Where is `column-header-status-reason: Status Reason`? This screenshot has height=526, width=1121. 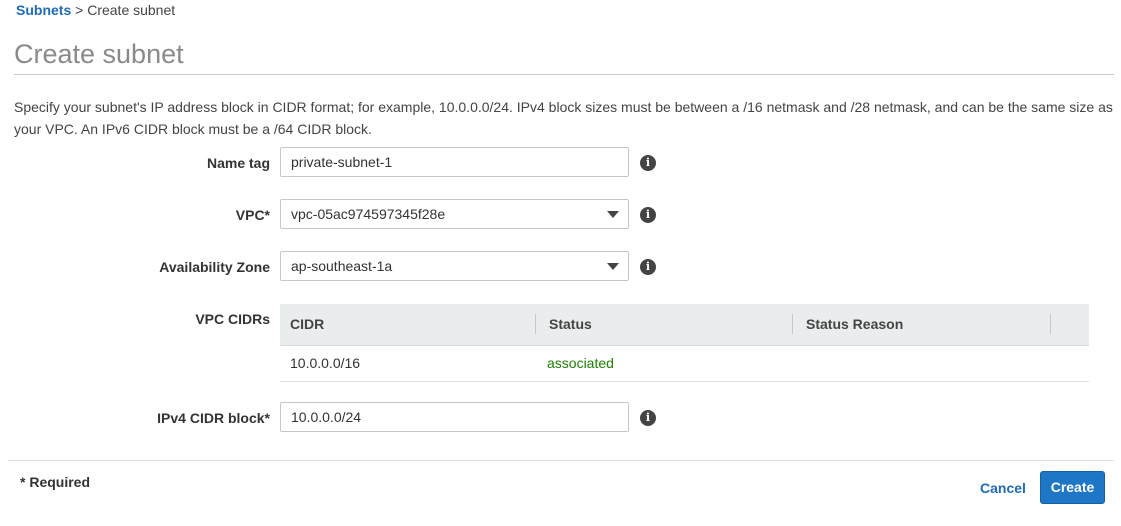
column-header-status-reason: Status Reason is located at coordinates (854, 324).